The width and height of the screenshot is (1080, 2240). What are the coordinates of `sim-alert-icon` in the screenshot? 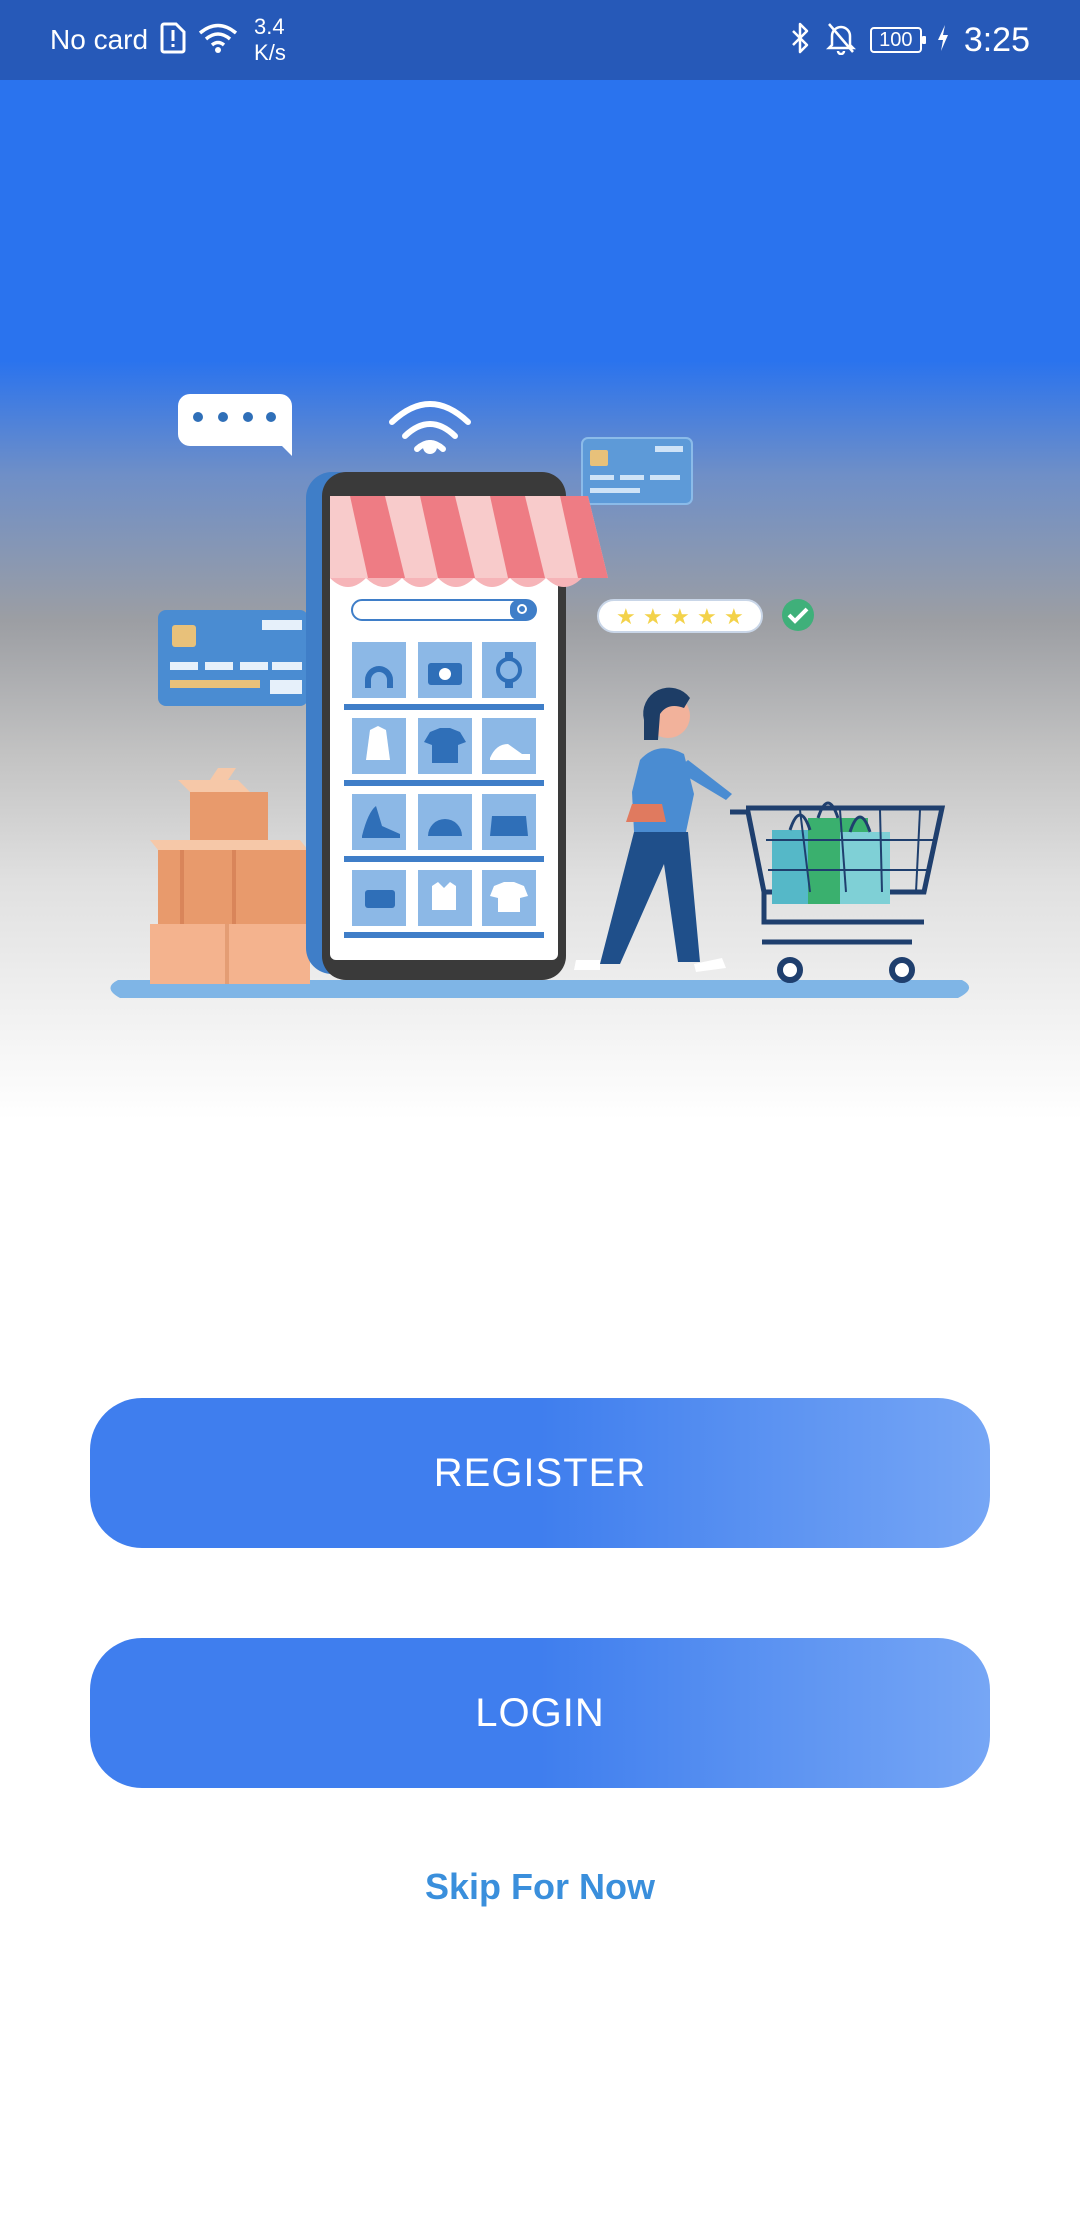 It's located at (173, 40).